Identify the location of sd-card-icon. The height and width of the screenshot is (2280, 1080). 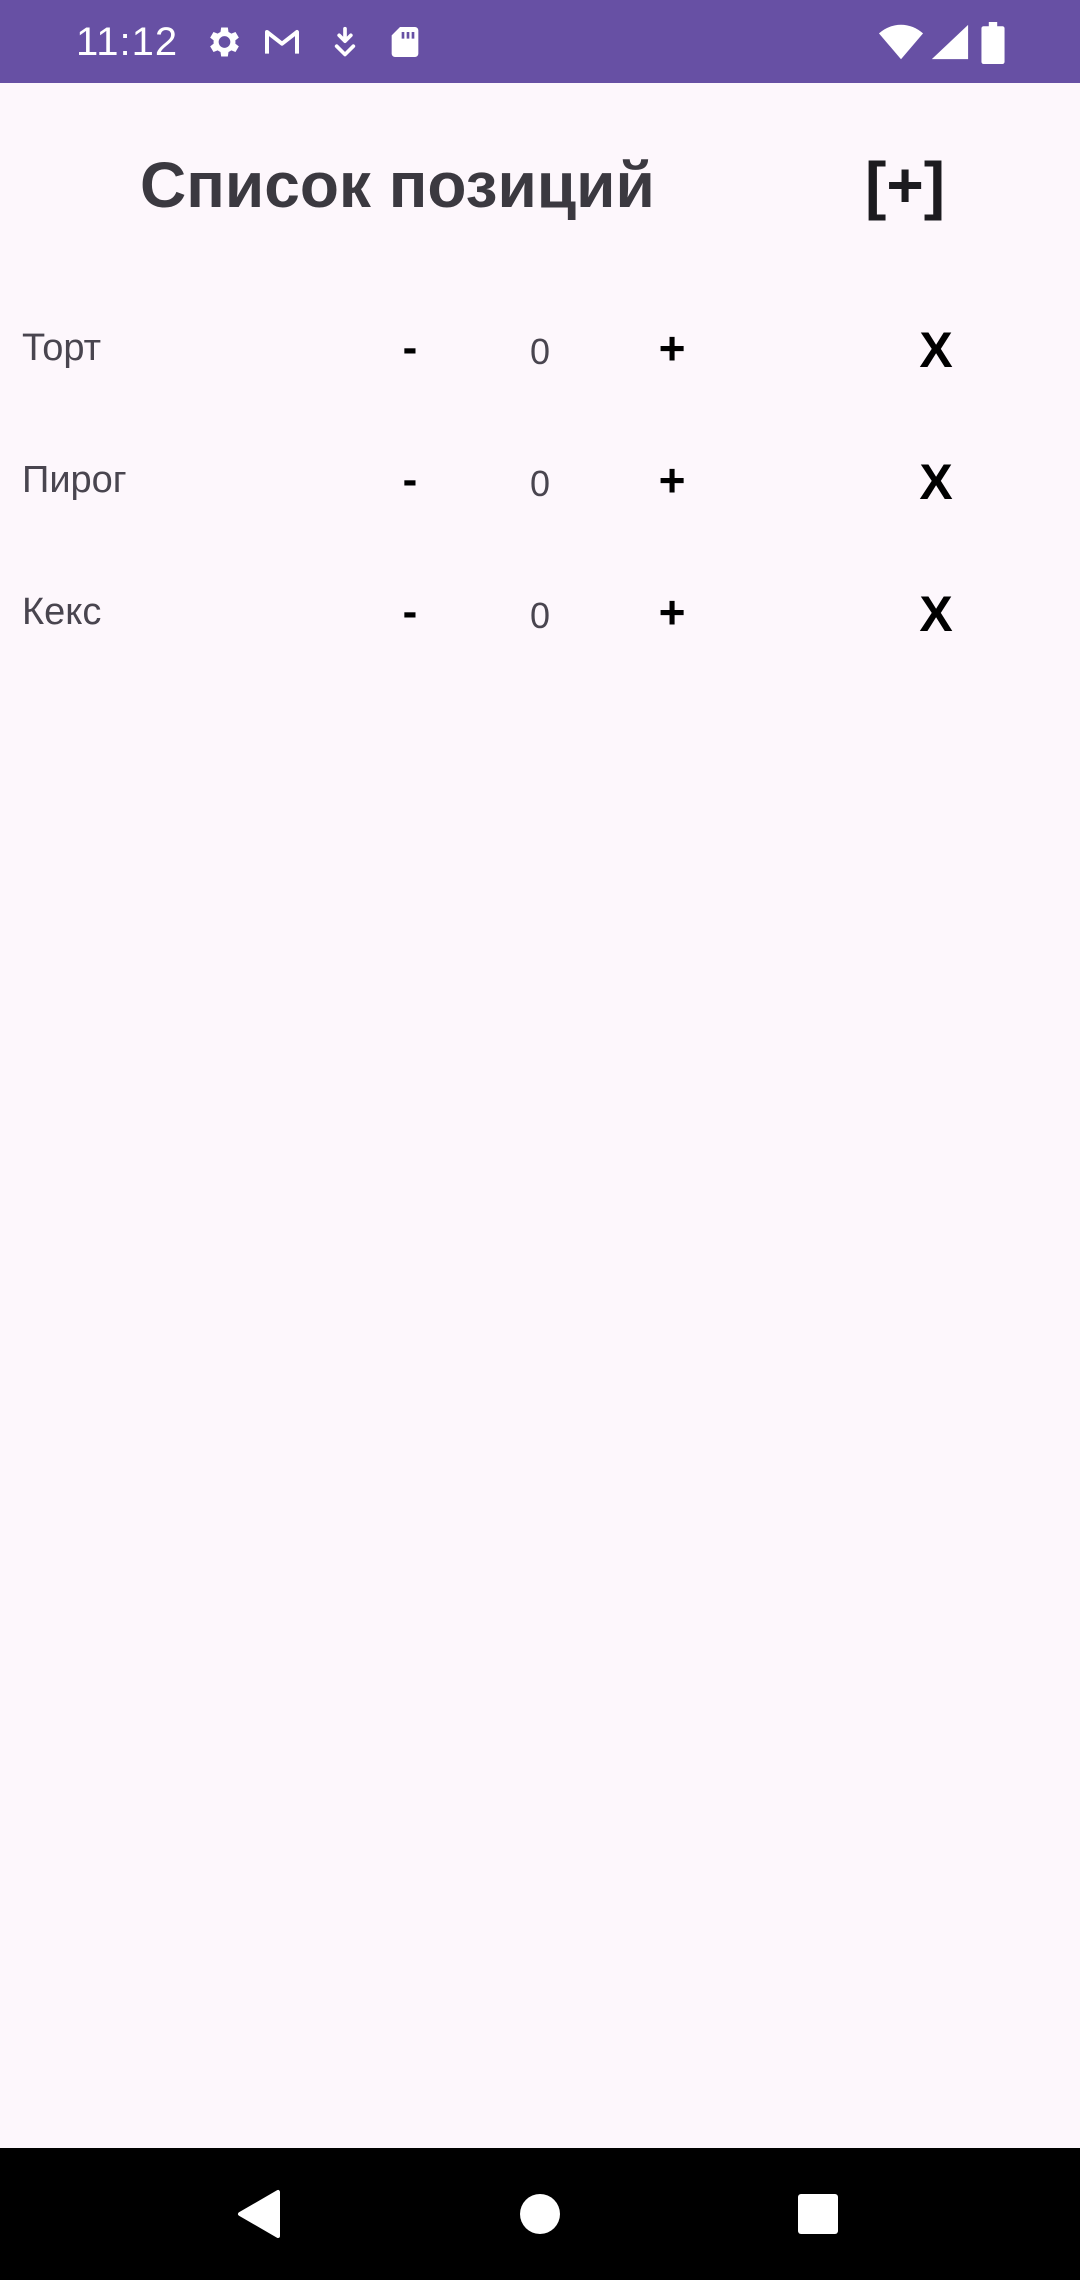
(405, 42).